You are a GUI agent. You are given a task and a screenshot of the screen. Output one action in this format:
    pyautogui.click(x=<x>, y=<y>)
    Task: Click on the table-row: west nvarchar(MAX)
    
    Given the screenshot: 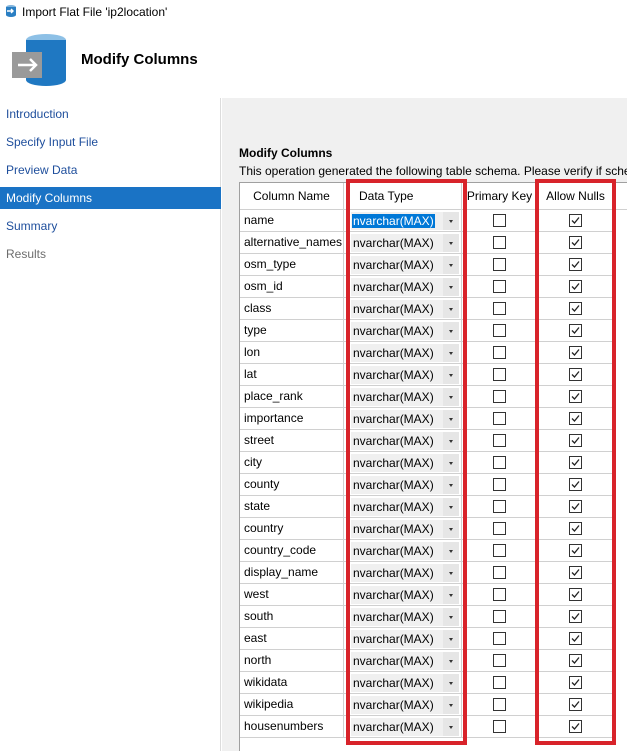 What is the action you would take?
    pyautogui.click(x=433, y=595)
    